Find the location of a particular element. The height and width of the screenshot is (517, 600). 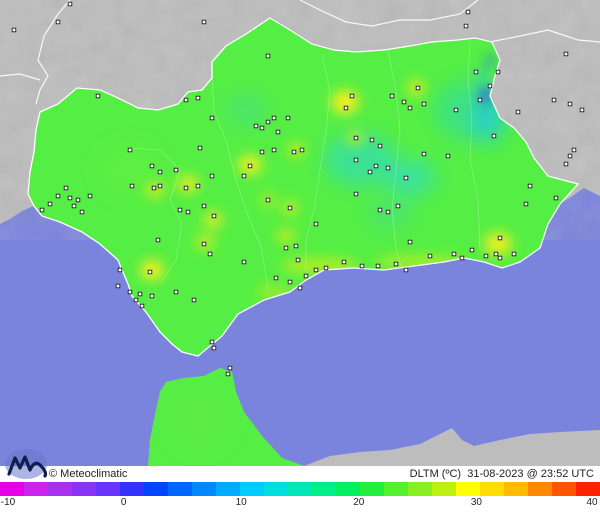

color-scale-tick-label: -10 is located at coordinates (8, 502).